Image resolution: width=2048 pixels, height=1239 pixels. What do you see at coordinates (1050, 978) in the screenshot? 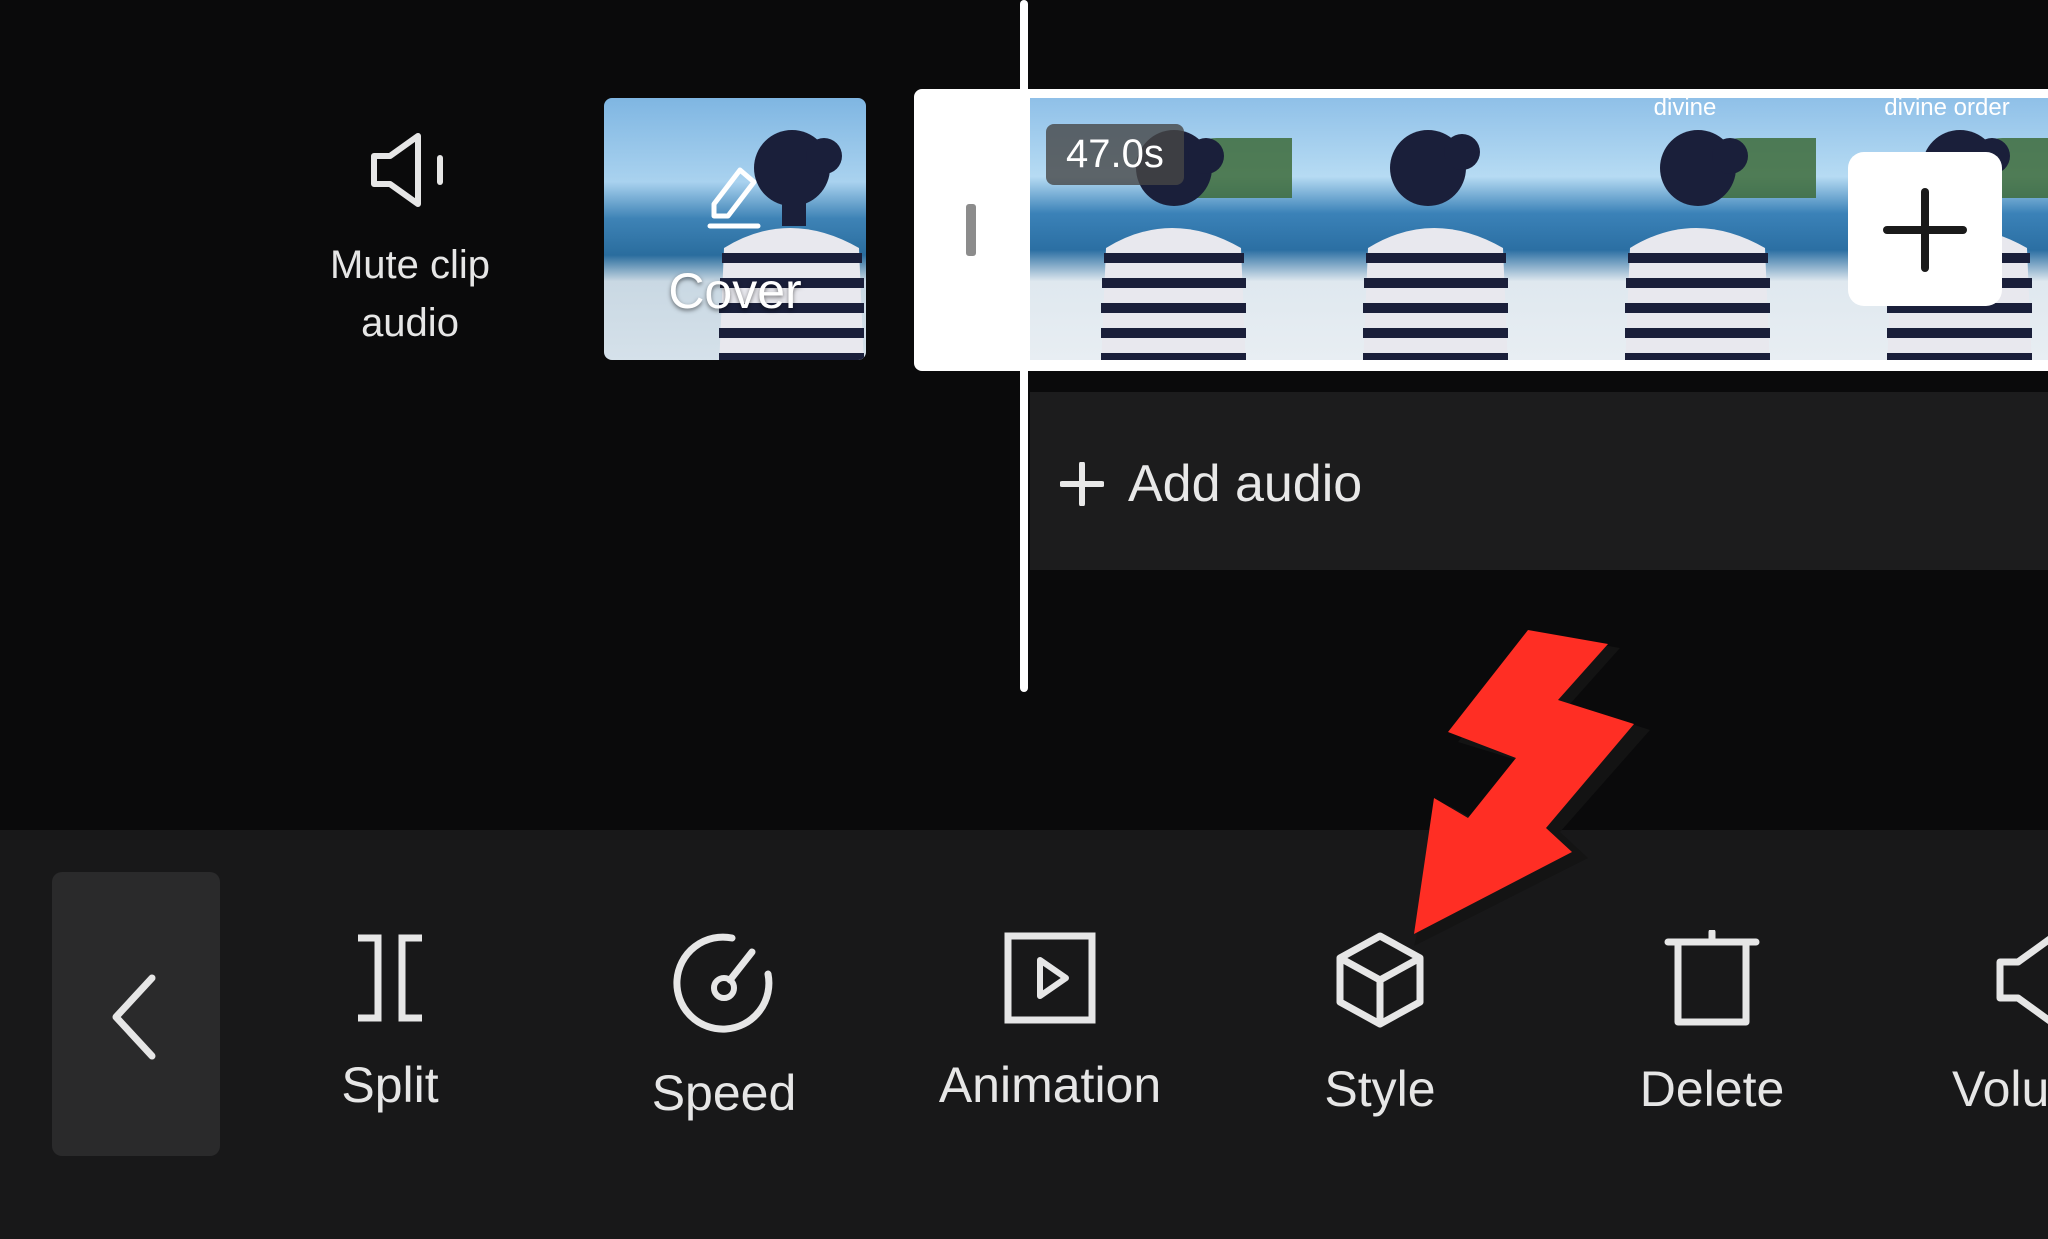
I see `play-frame-icon` at bounding box center [1050, 978].